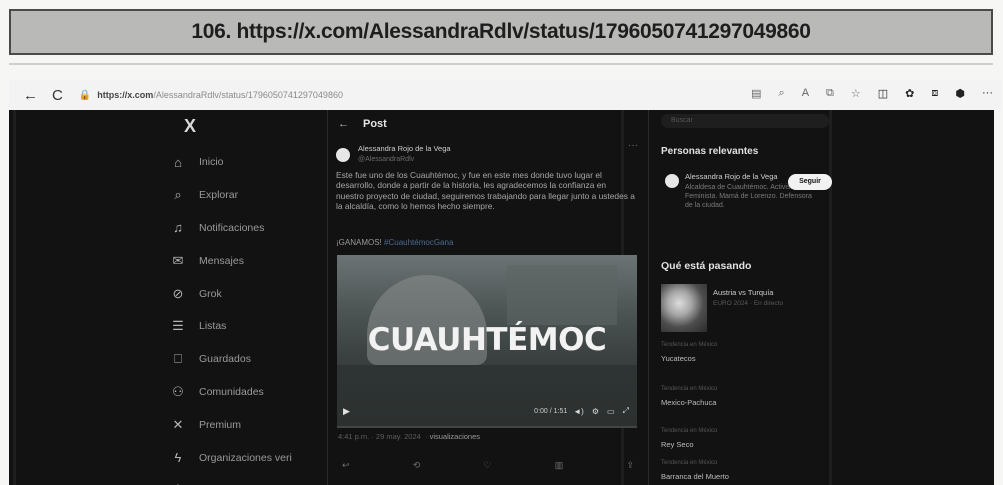 The image size is (1003, 485). What do you see at coordinates (487, 427) in the screenshot?
I see `video-progress` at bounding box center [487, 427].